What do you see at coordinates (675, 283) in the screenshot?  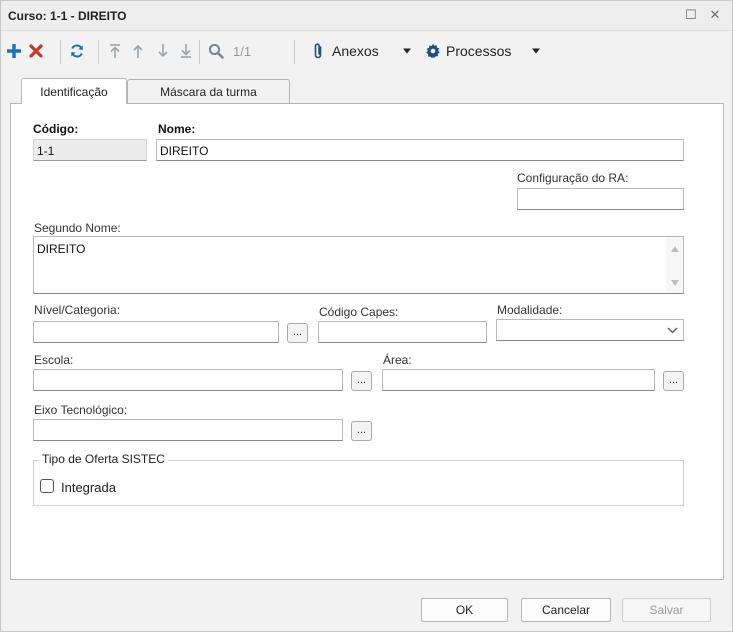 I see `scroll-down-icon` at bounding box center [675, 283].